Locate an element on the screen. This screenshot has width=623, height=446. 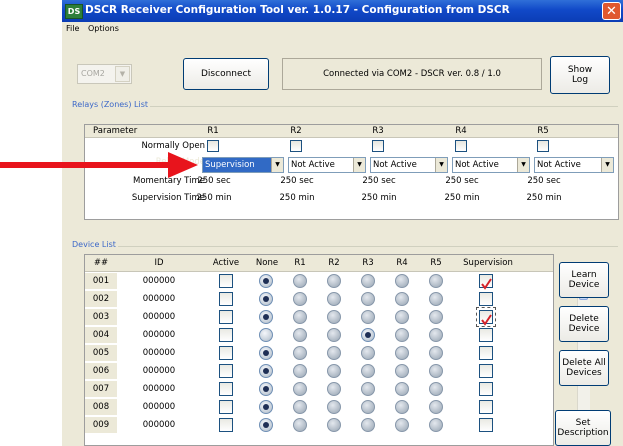
arrow-head is located at coordinates (183, 165).